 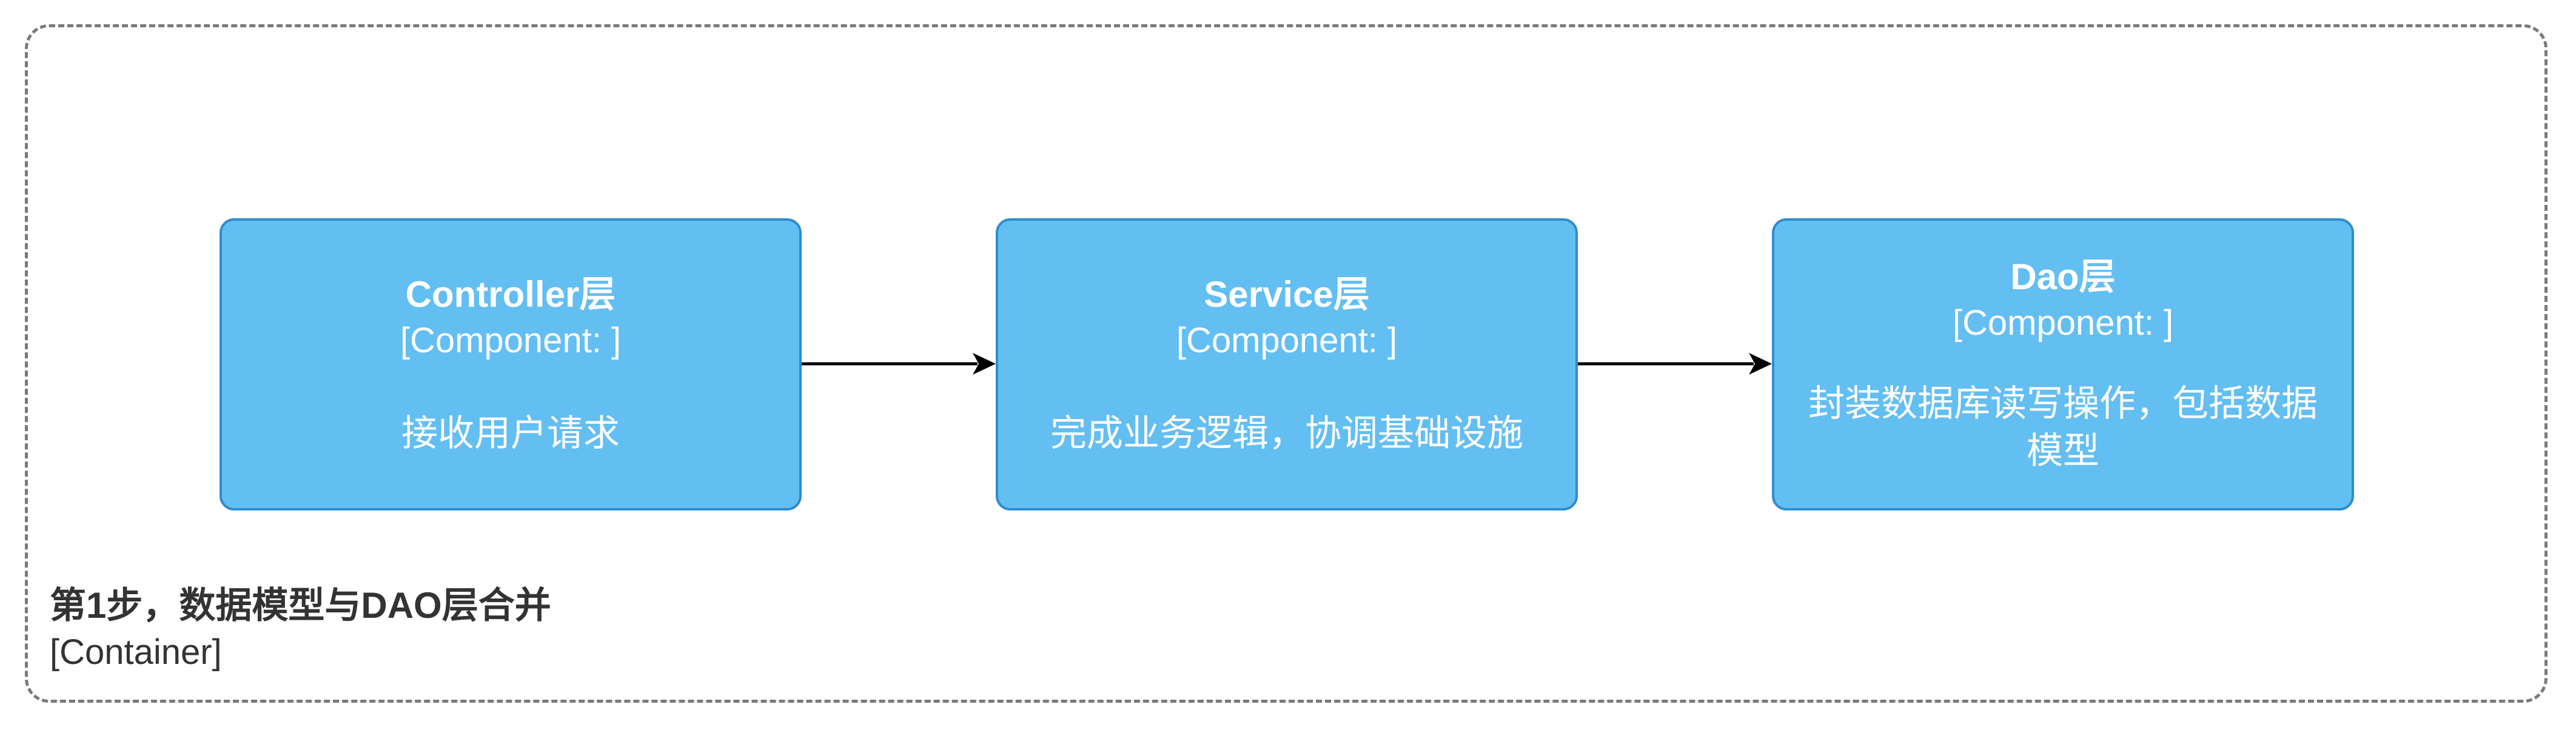 I want to click on container-label: 第1步，数据模型与DAO层合并 [Container], so click(x=300, y=628).